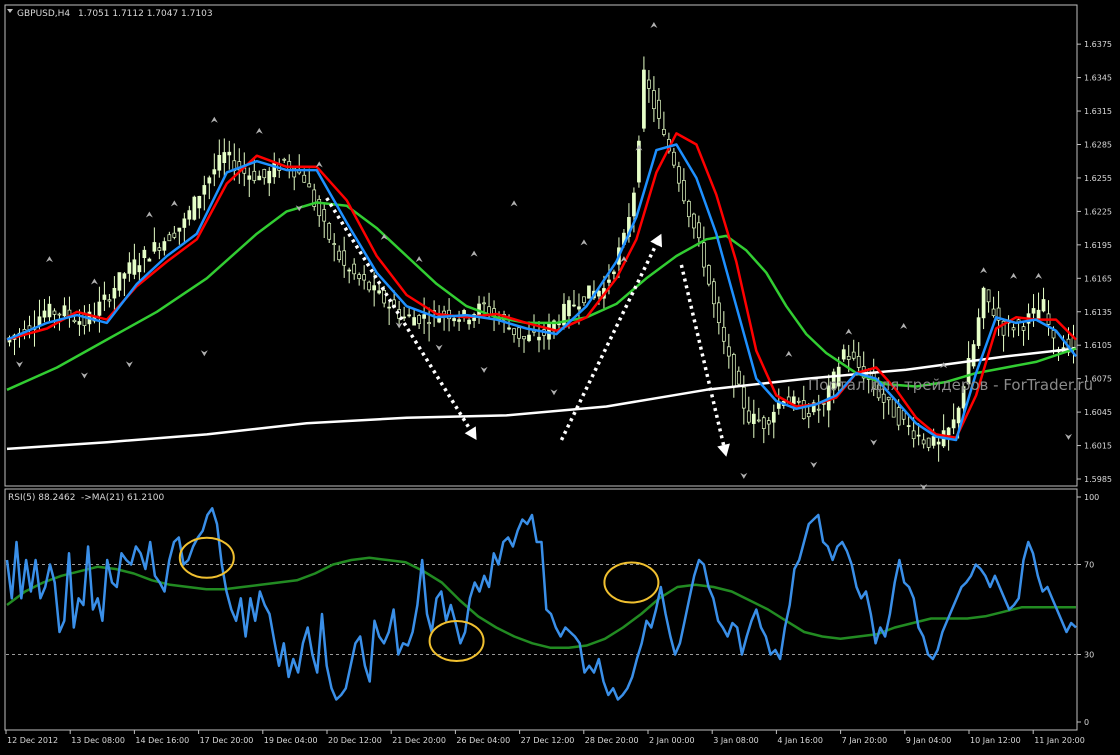 The height and width of the screenshot is (755, 1120). I want to click on time-tick-label: 3 Jan 08:00, so click(736, 740).